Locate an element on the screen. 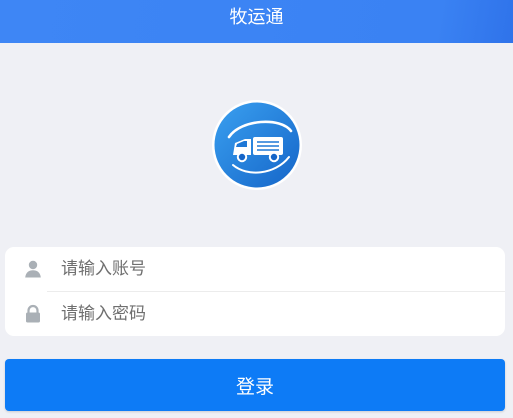 This screenshot has height=418, width=513. username-input is located at coordinates (271, 269).